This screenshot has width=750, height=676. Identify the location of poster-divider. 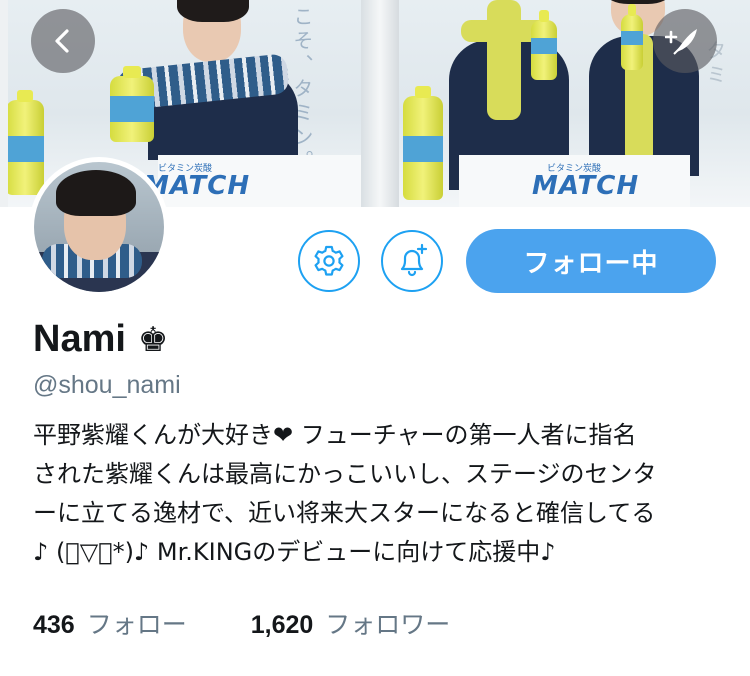
(380, 103).